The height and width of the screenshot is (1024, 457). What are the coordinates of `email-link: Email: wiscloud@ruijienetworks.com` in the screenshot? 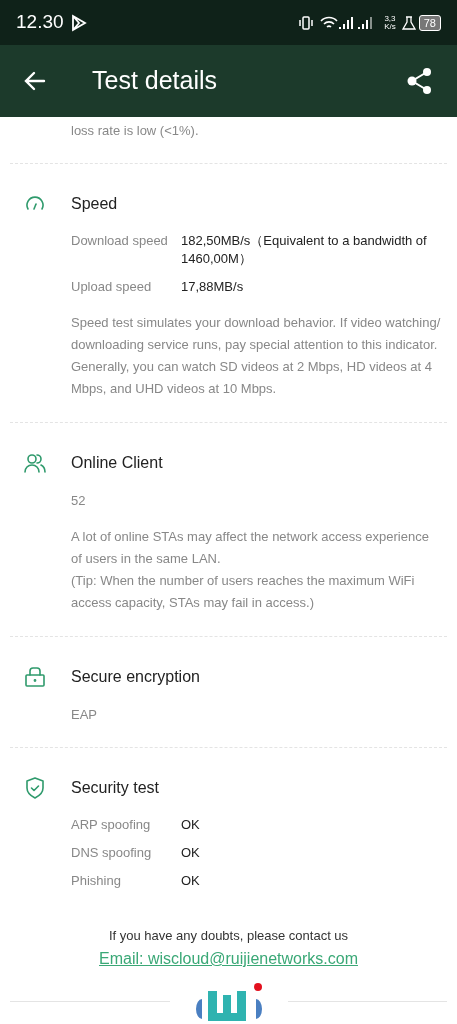 It's located at (228, 959).